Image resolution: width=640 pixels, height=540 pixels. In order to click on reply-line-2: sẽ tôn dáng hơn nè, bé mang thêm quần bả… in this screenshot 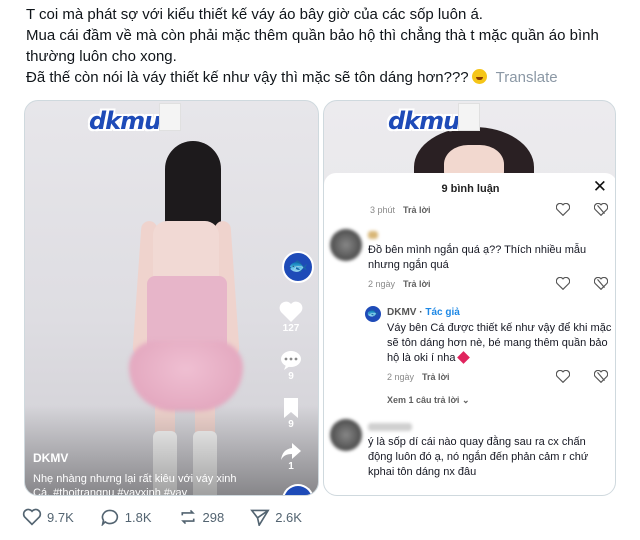, I will do `click(497, 343)`.